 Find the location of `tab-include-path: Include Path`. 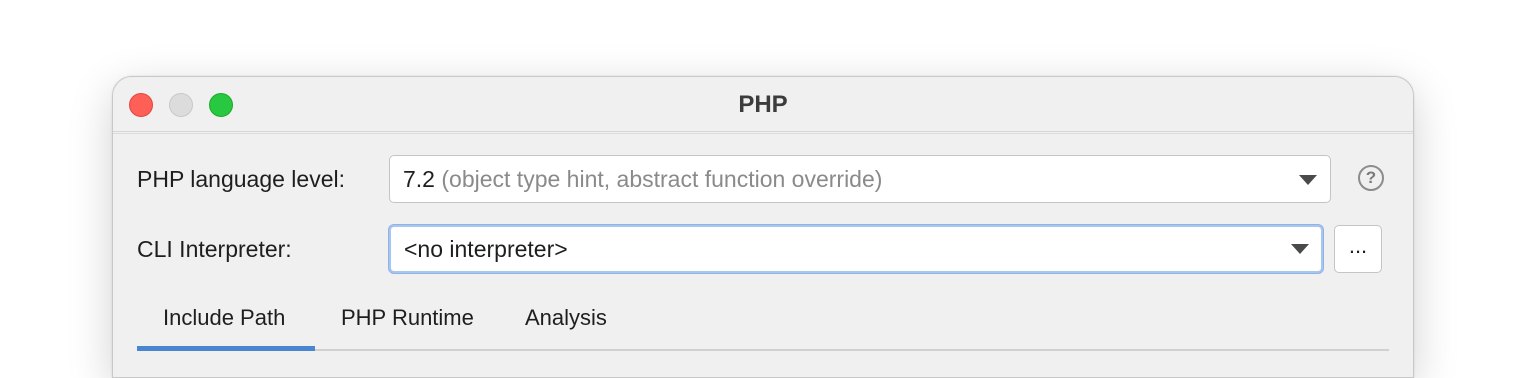

tab-include-path: Include Path is located at coordinates (224, 318).